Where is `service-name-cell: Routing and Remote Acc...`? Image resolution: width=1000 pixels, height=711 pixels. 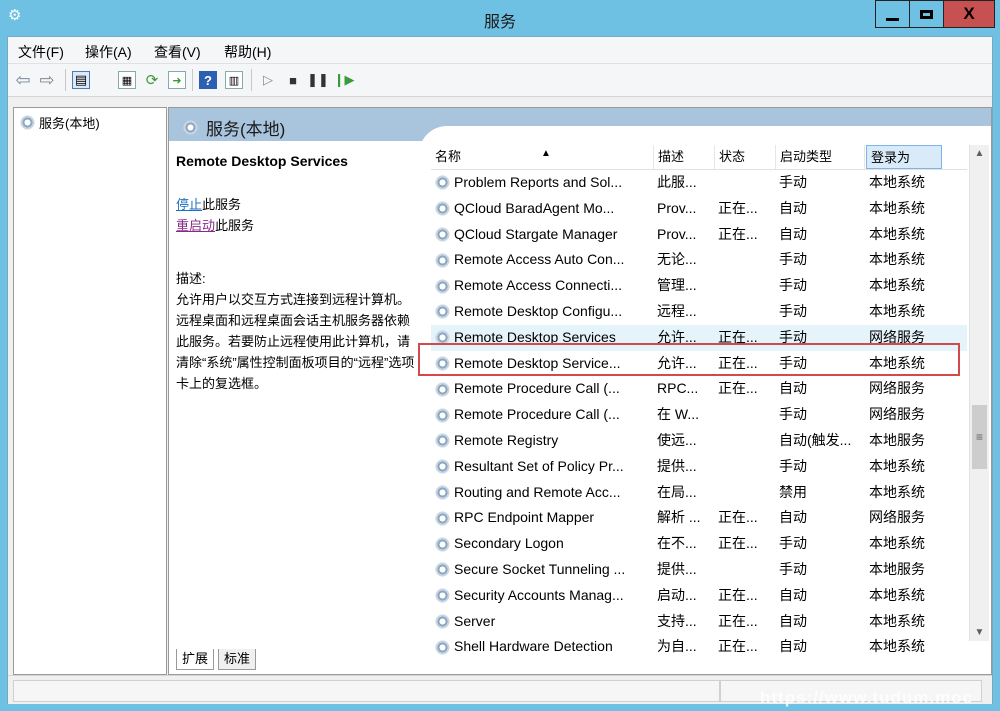
service-name-cell: Routing and Remote Acc... is located at coordinates (544, 493).